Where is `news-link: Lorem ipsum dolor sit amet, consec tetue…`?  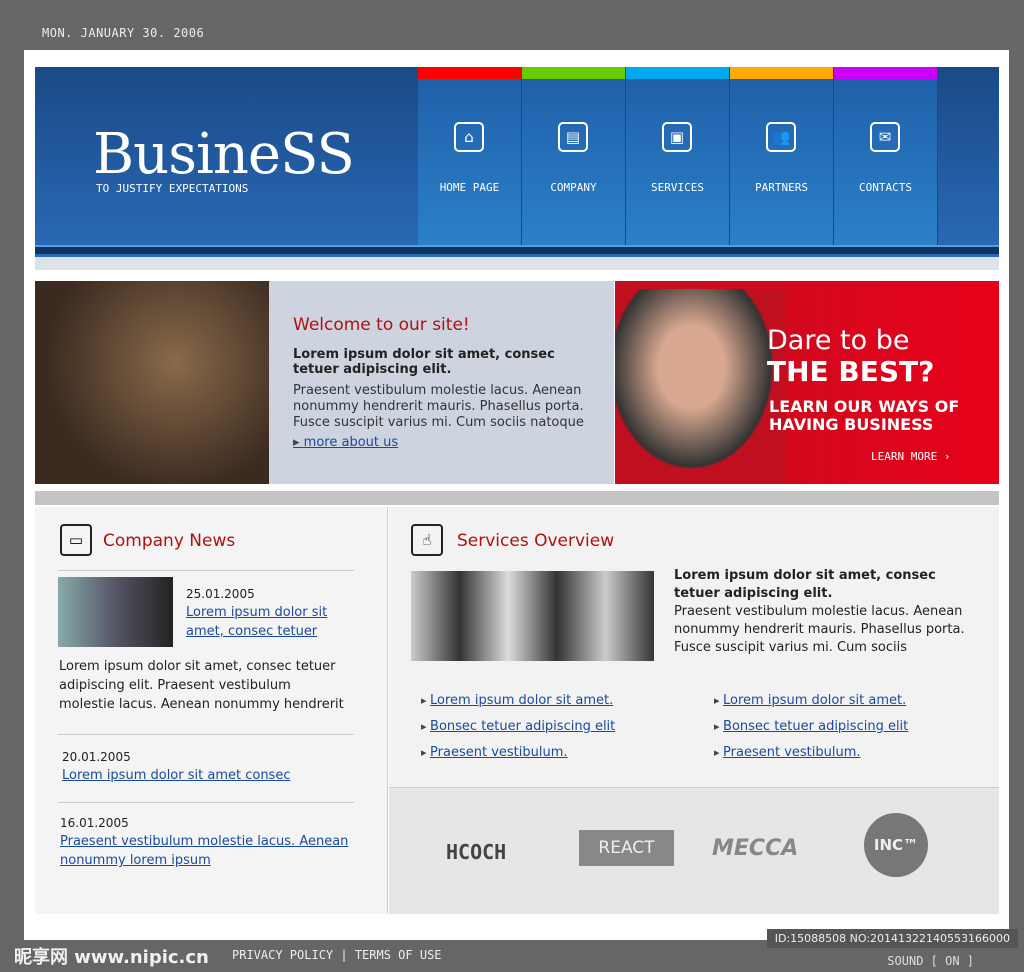 news-link: Lorem ipsum dolor sit amet, consec tetue… is located at coordinates (261, 622).